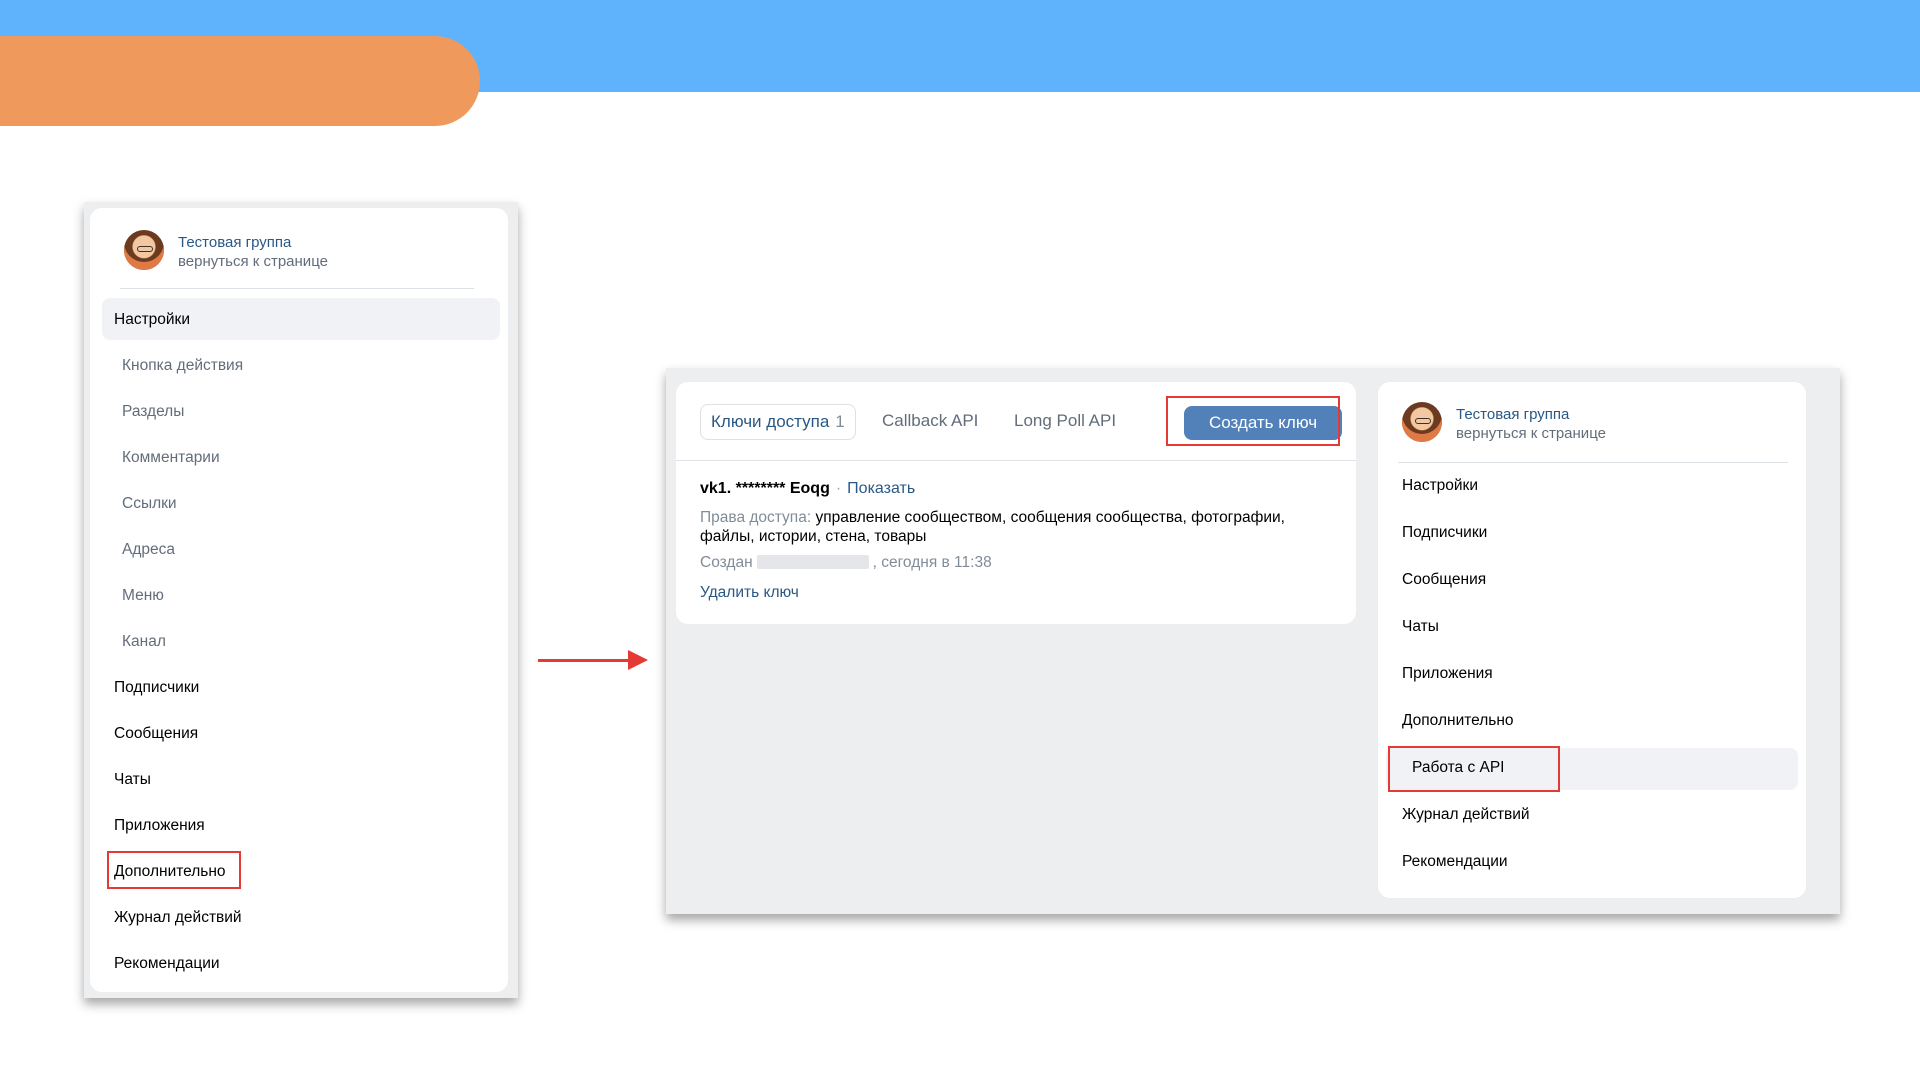 The height and width of the screenshot is (1080, 1920). Describe the element at coordinates (240, 81) in the screenshot. I see `header-accent-pill` at that location.